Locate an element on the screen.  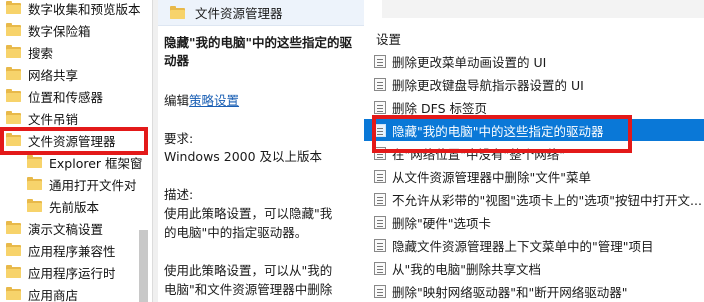
tree-item-label: 数字收集和预览版本 is located at coordinates (84, 9).